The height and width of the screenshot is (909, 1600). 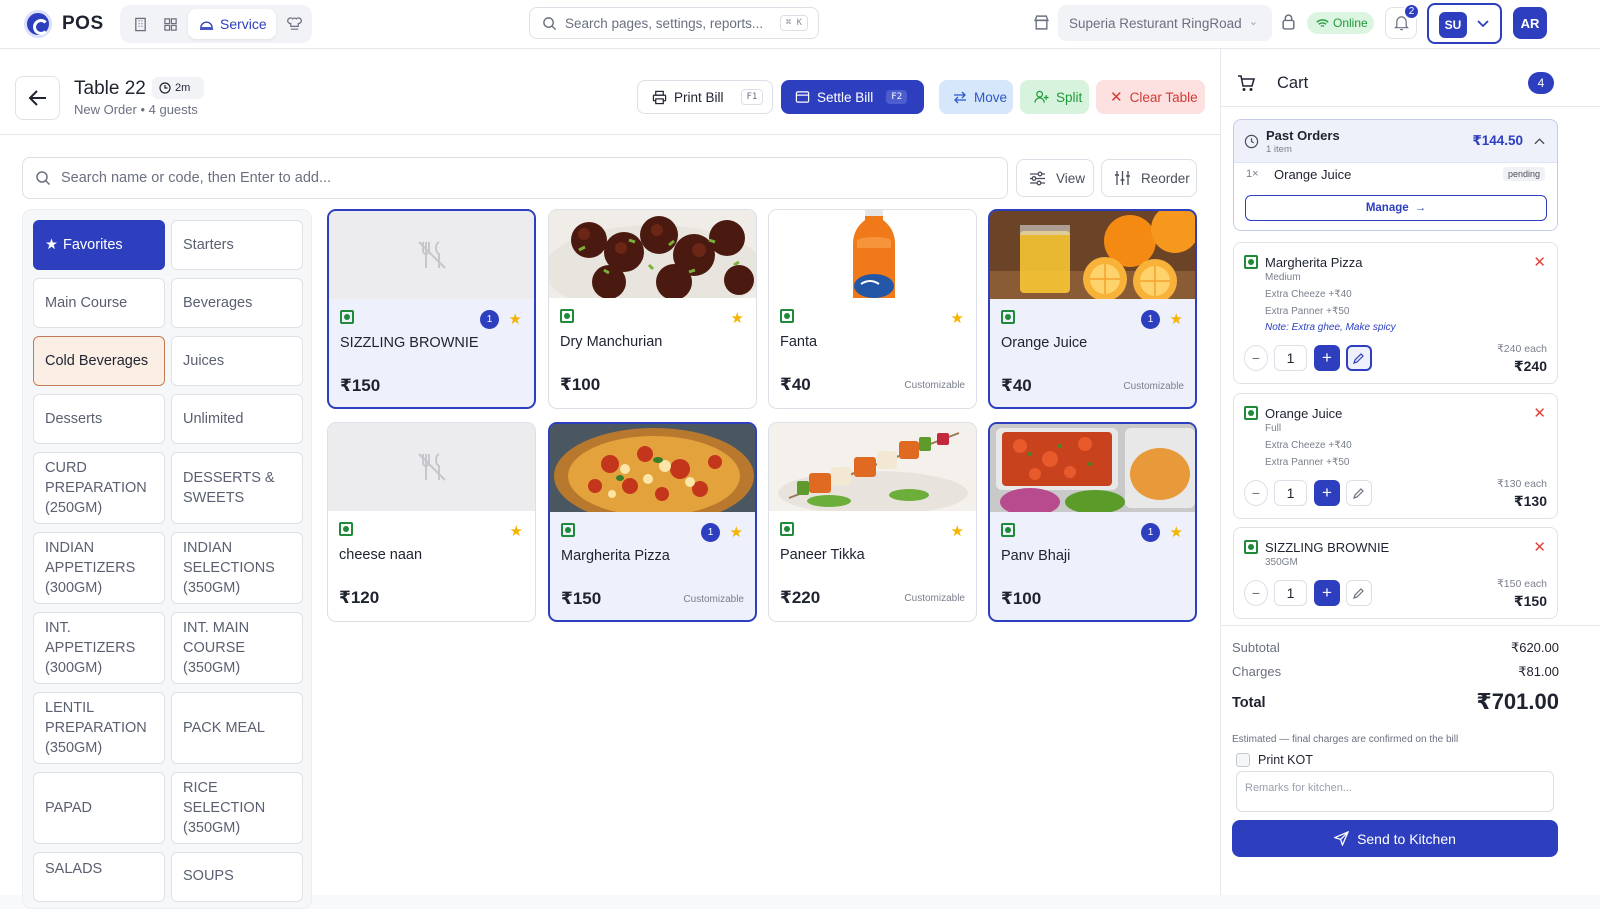 What do you see at coordinates (237, 808) in the screenshot?
I see `category-rice-selection: RICE SELECTION (350GM)` at bounding box center [237, 808].